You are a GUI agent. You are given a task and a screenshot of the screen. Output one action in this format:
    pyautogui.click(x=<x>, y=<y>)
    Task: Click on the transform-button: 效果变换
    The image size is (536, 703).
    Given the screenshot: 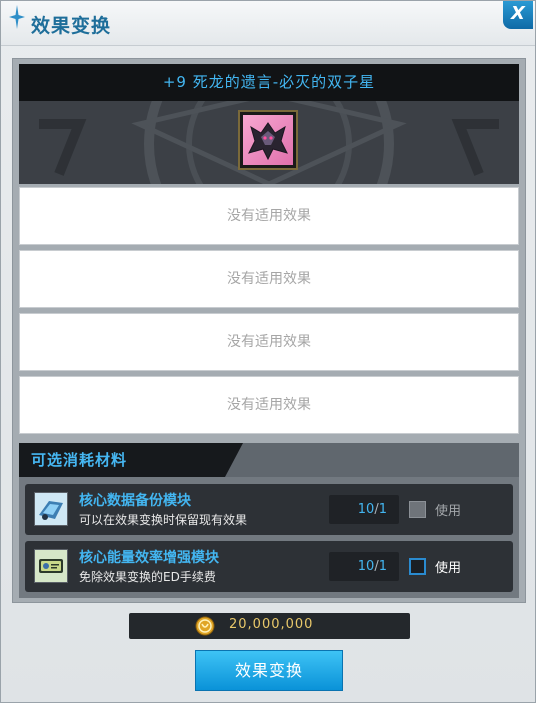 What is the action you would take?
    pyautogui.click(x=269, y=670)
    